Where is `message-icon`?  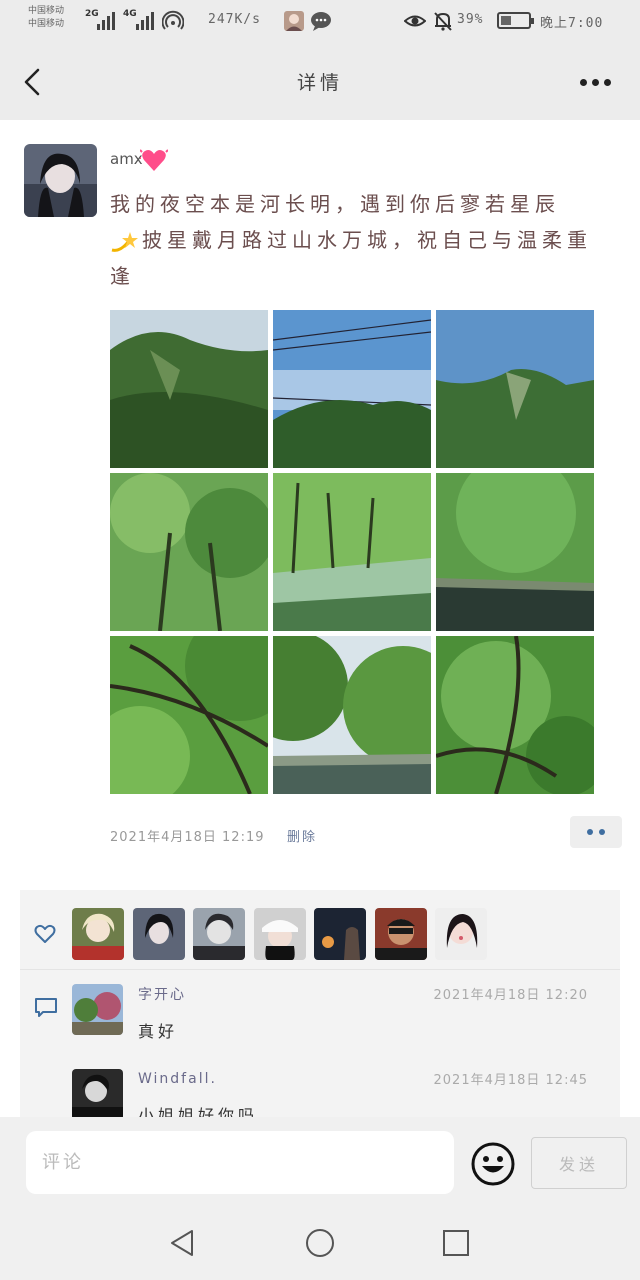
message-icon is located at coordinates (321, 21).